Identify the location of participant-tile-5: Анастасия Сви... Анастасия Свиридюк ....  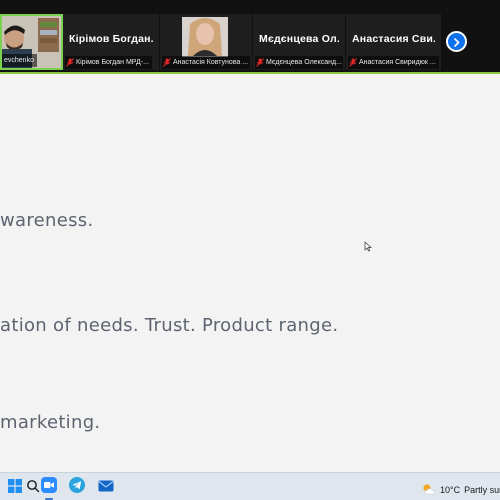
(393, 42).